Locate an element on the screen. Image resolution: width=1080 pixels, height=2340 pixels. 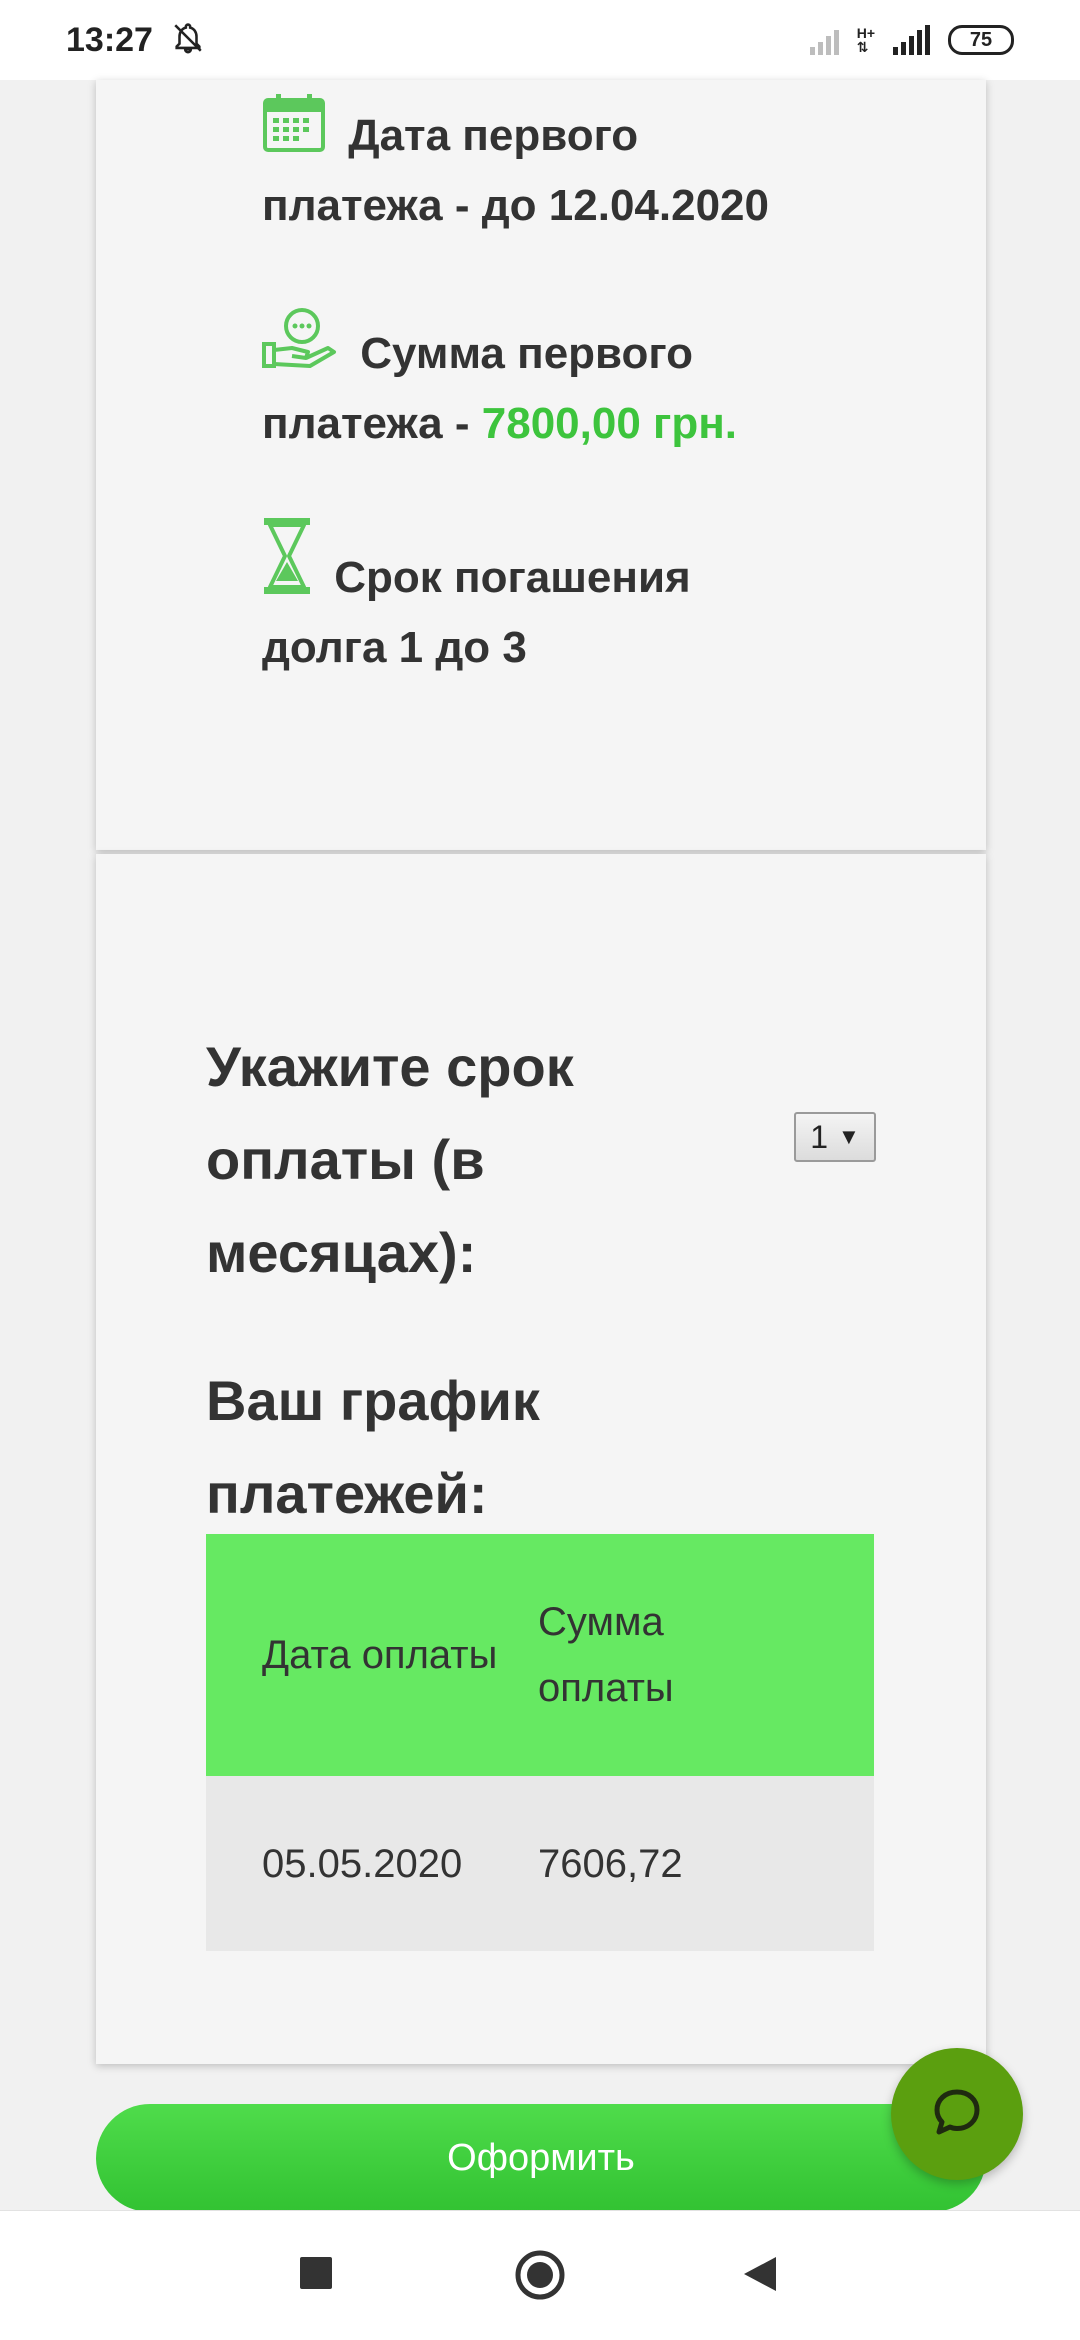
status-left: 13:27 is located at coordinates (135, 40).